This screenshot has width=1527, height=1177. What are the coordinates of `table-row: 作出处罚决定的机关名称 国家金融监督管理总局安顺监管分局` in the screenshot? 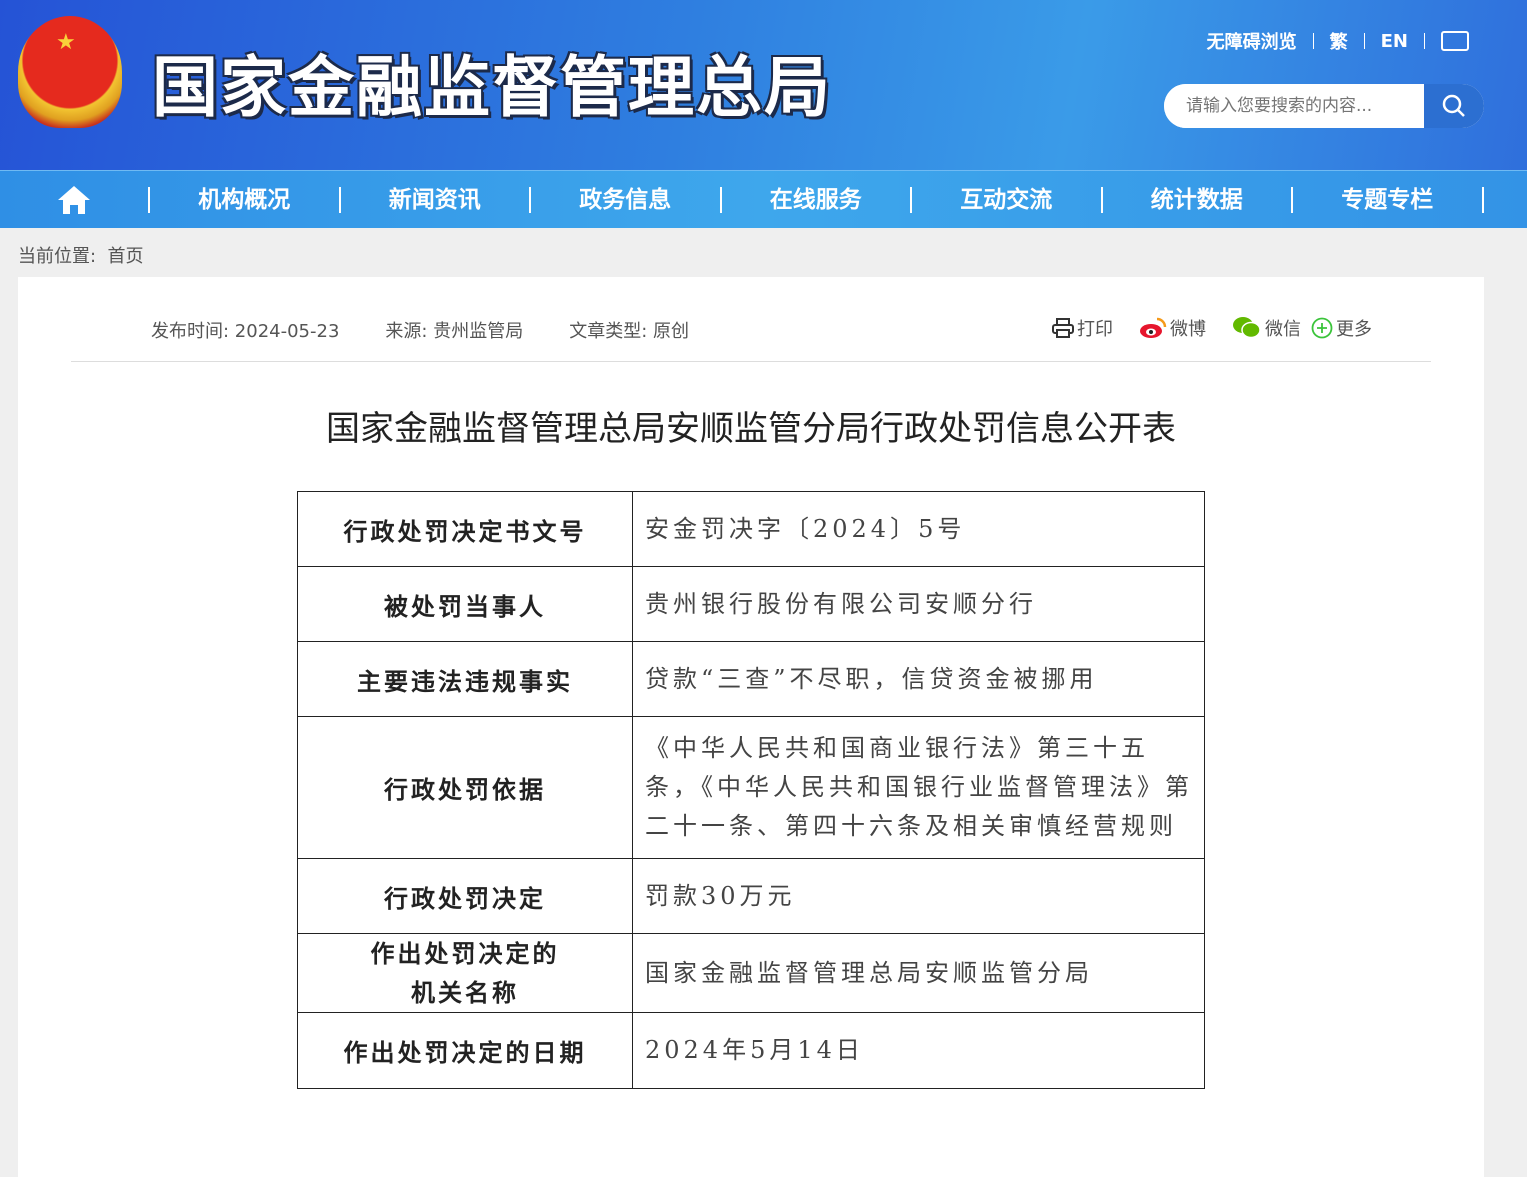 It's located at (751, 973).